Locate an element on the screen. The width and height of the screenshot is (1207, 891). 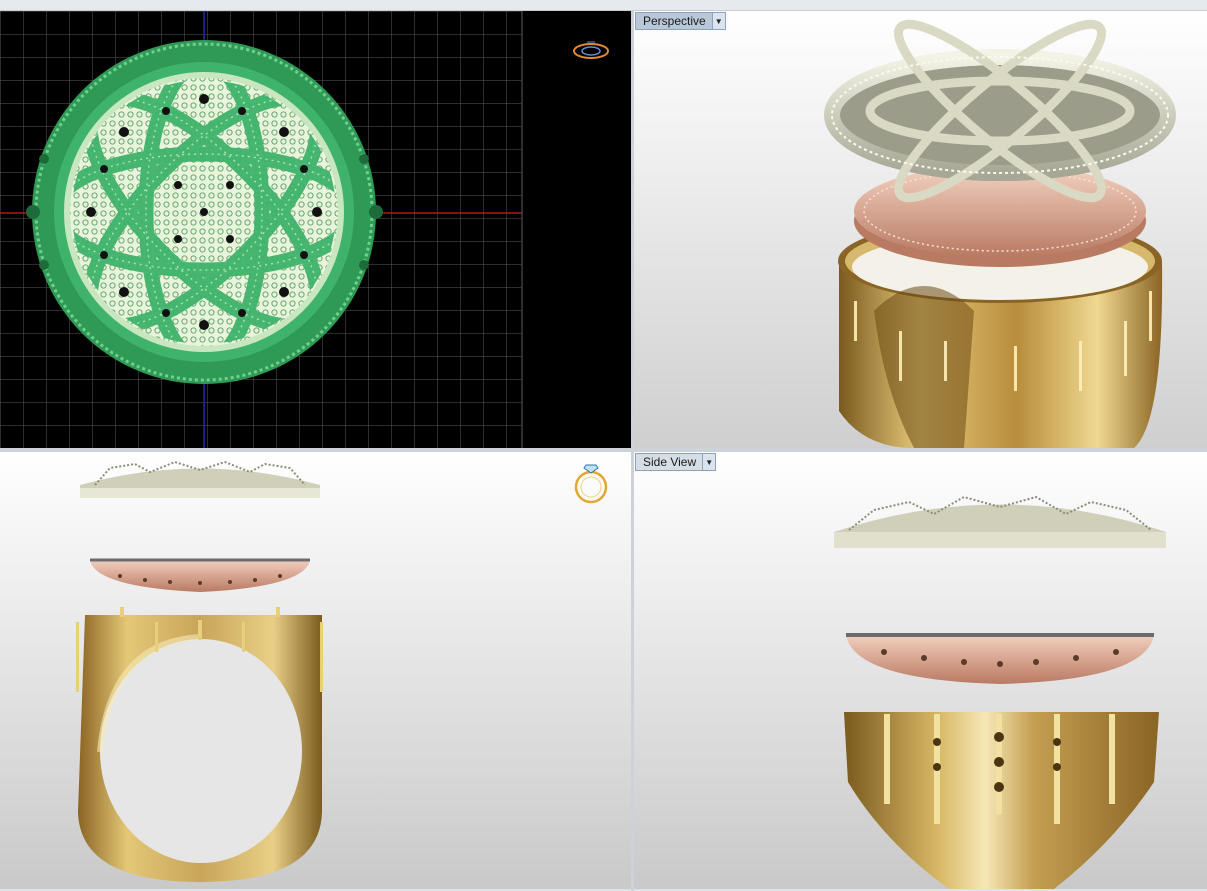
rose-gold-disc-side is located at coordinates (1000, 658).